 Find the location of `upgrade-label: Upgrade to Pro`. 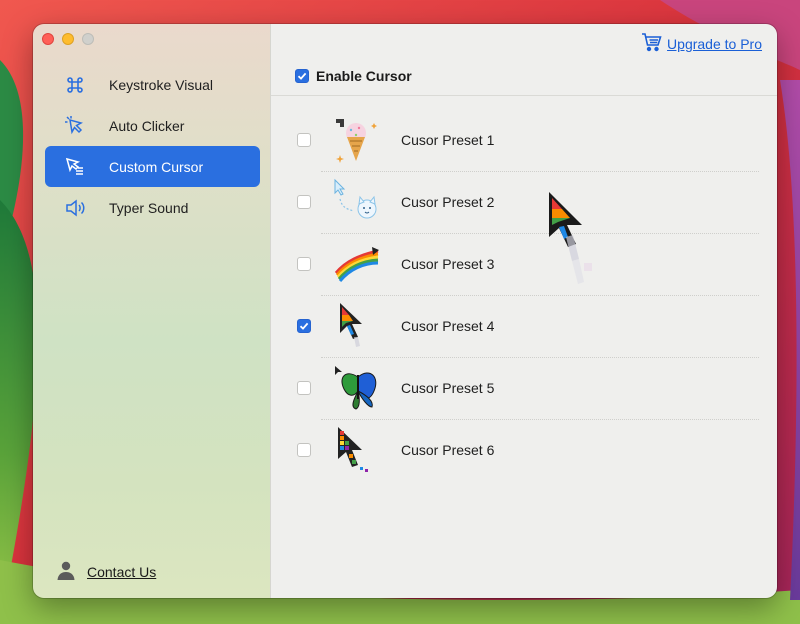

upgrade-label: Upgrade to Pro is located at coordinates (714, 43).